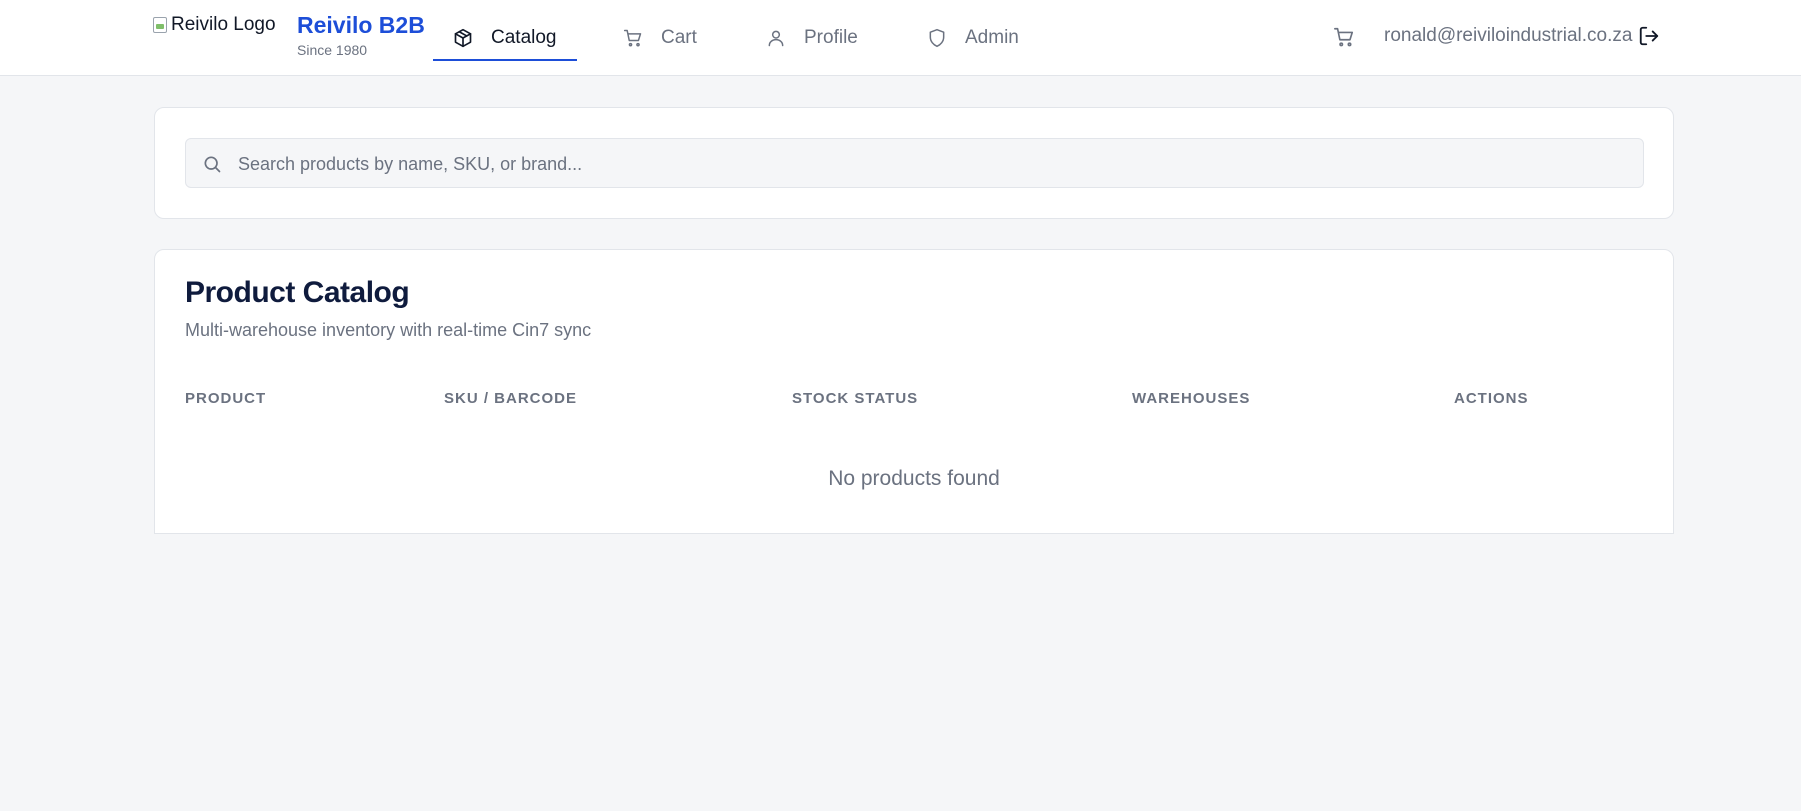 The width and height of the screenshot is (1801, 811). Describe the element at coordinates (1508, 35) in the screenshot. I see `user-email: ronald@reiviloindustrial.co.za` at that location.